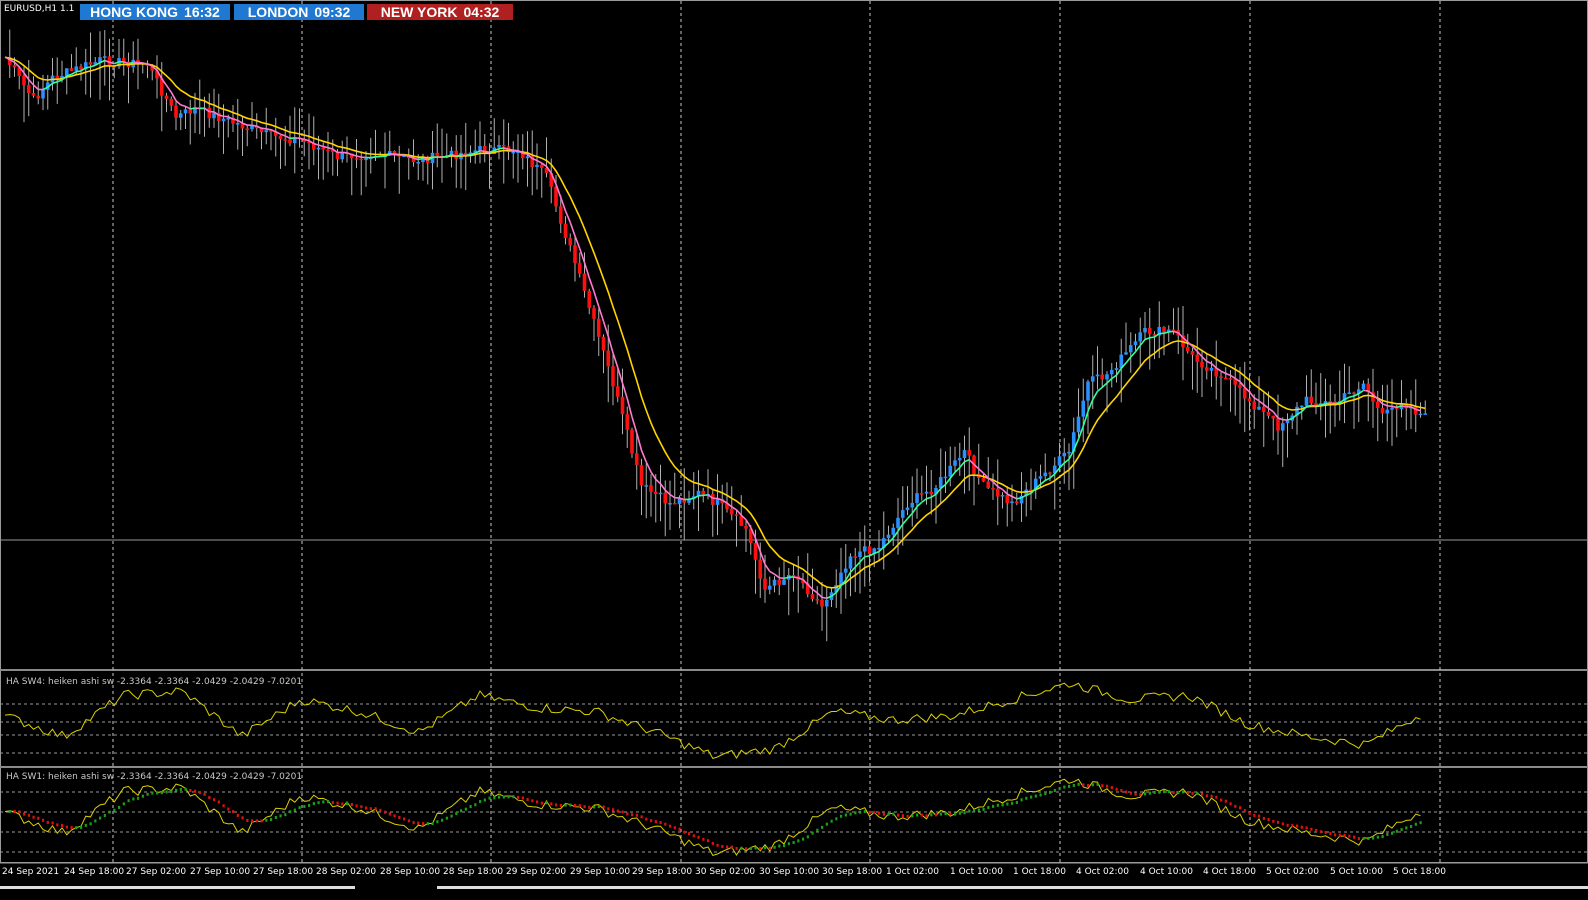 Image resolution: width=1588 pixels, height=900 pixels. Describe the element at coordinates (852, 872) in the screenshot. I see `x-tick-label: 30 Sep 18:00` at that location.